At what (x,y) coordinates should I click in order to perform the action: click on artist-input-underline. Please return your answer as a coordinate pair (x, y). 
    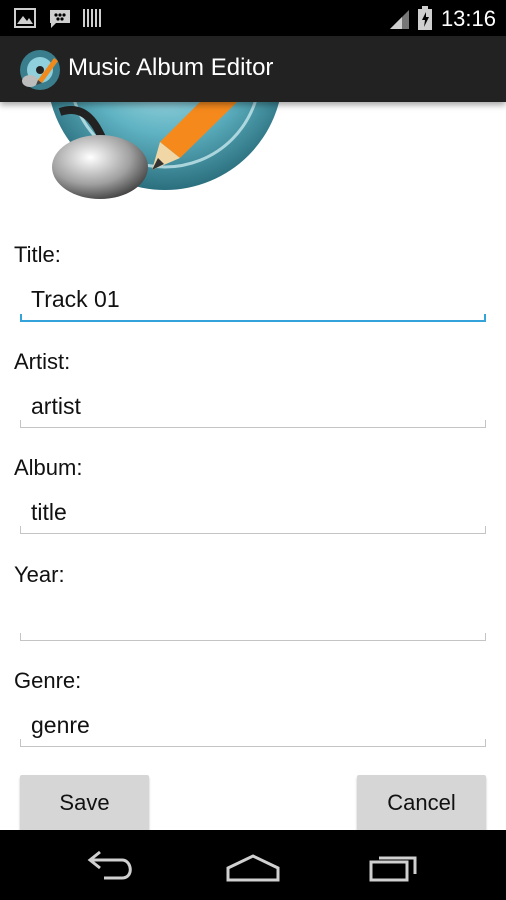
    Looking at the image, I should click on (253, 424).